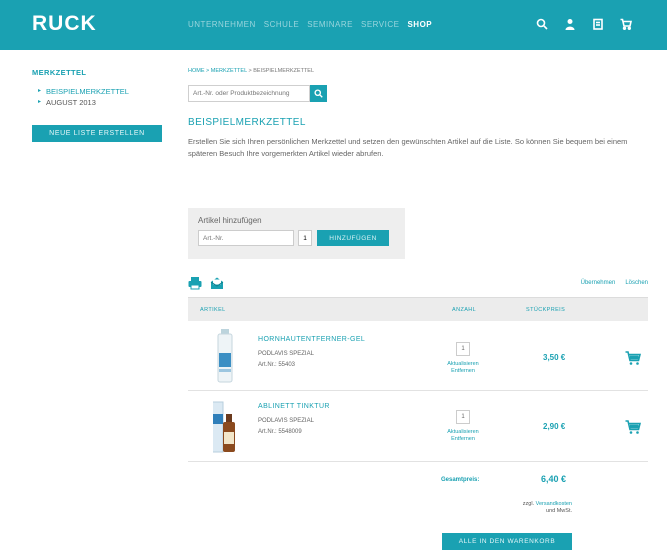 The image size is (667, 559). What do you see at coordinates (59, 72) in the screenshot?
I see `sidebar-title: Merkzettel` at bounding box center [59, 72].